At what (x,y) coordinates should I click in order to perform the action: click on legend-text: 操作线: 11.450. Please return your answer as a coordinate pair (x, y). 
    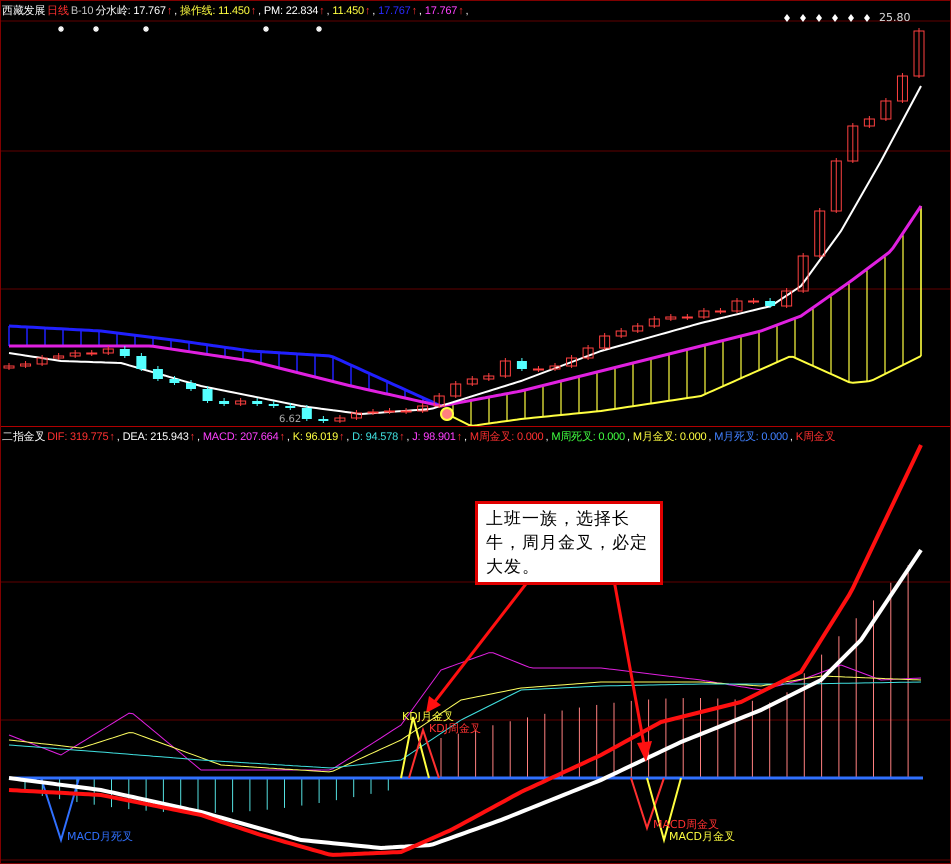
    Looking at the image, I should click on (215, 11).